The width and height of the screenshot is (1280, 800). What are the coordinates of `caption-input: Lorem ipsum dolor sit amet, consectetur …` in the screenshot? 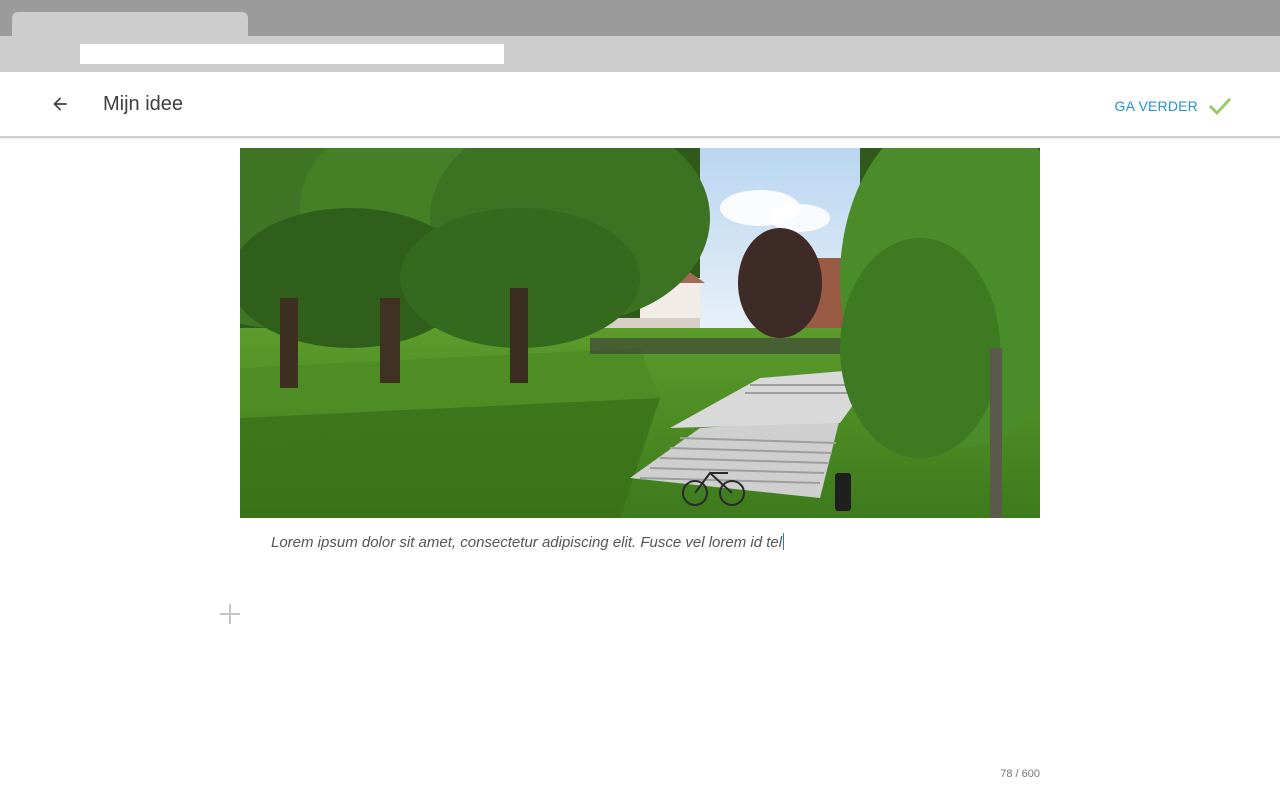 It's located at (651, 543).